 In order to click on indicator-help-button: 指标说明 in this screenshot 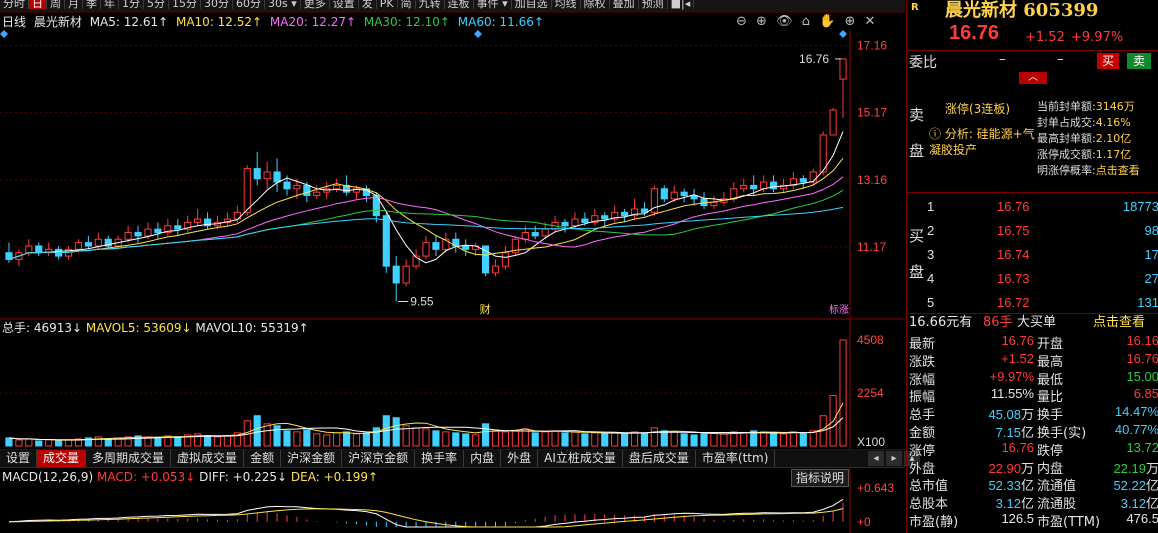, I will do `click(820, 478)`.